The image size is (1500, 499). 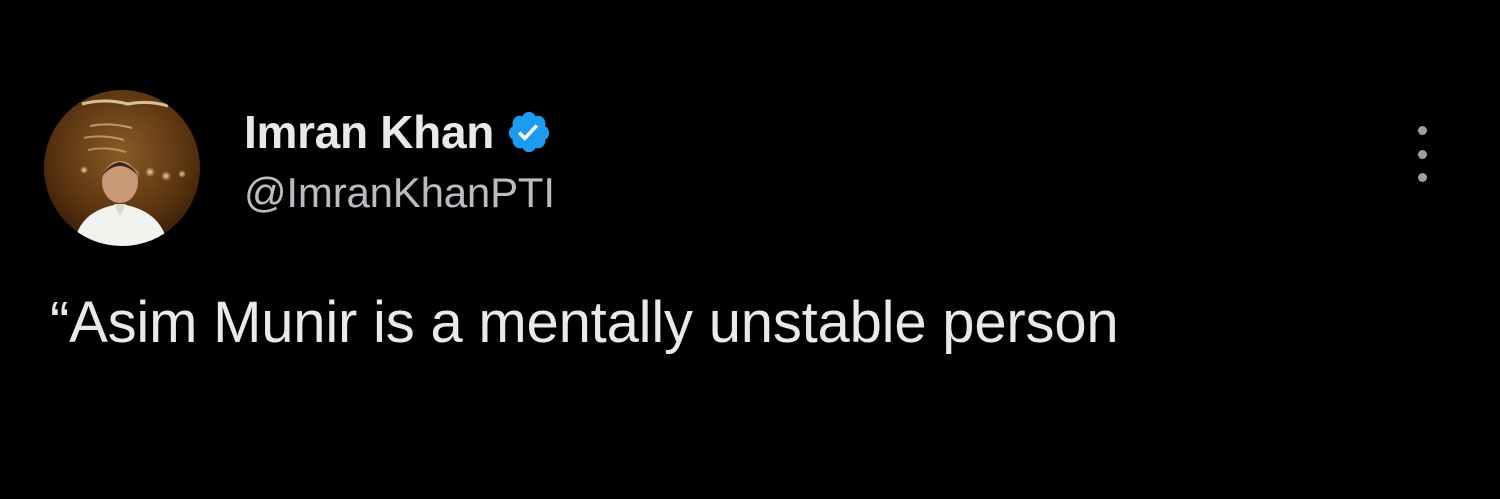 What do you see at coordinates (1422, 130) in the screenshot?
I see `more-options-icon` at bounding box center [1422, 130].